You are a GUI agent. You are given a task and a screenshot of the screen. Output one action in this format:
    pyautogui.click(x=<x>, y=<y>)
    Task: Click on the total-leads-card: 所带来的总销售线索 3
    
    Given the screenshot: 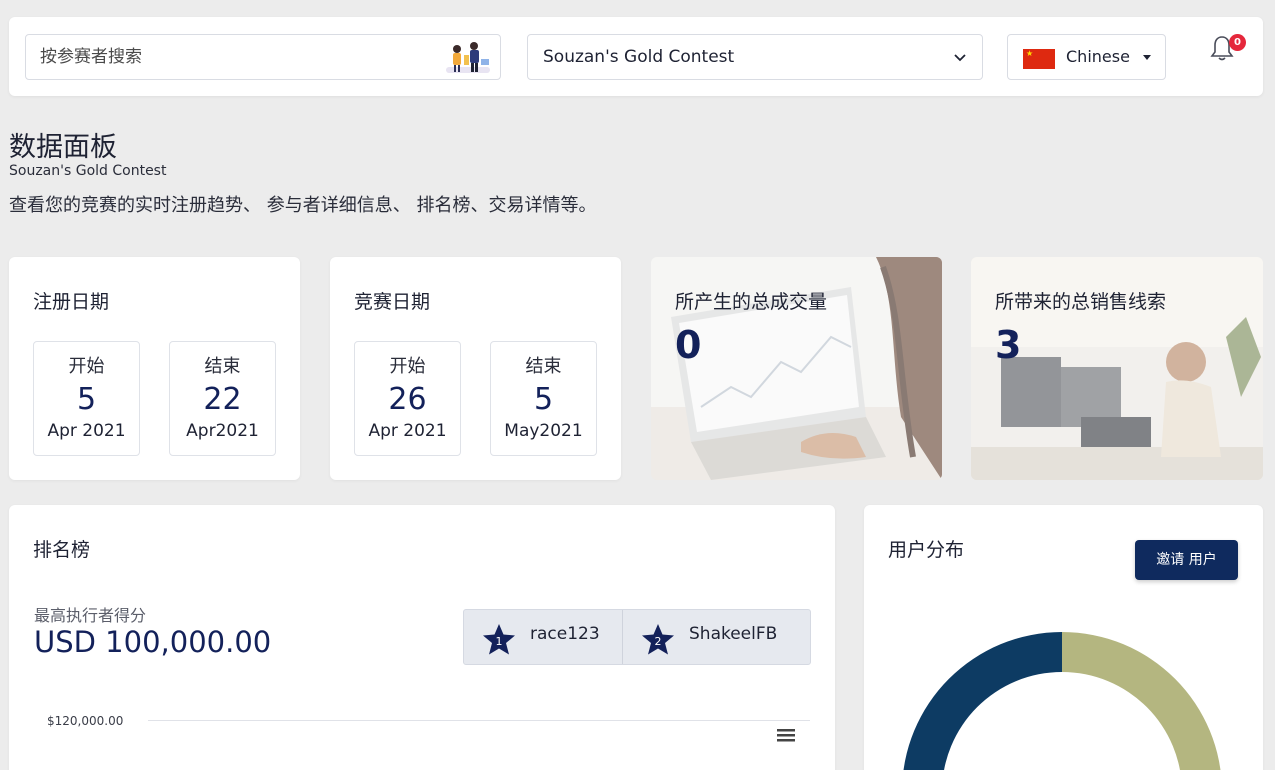 What is the action you would take?
    pyautogui.click(x=1117, y=368)
    